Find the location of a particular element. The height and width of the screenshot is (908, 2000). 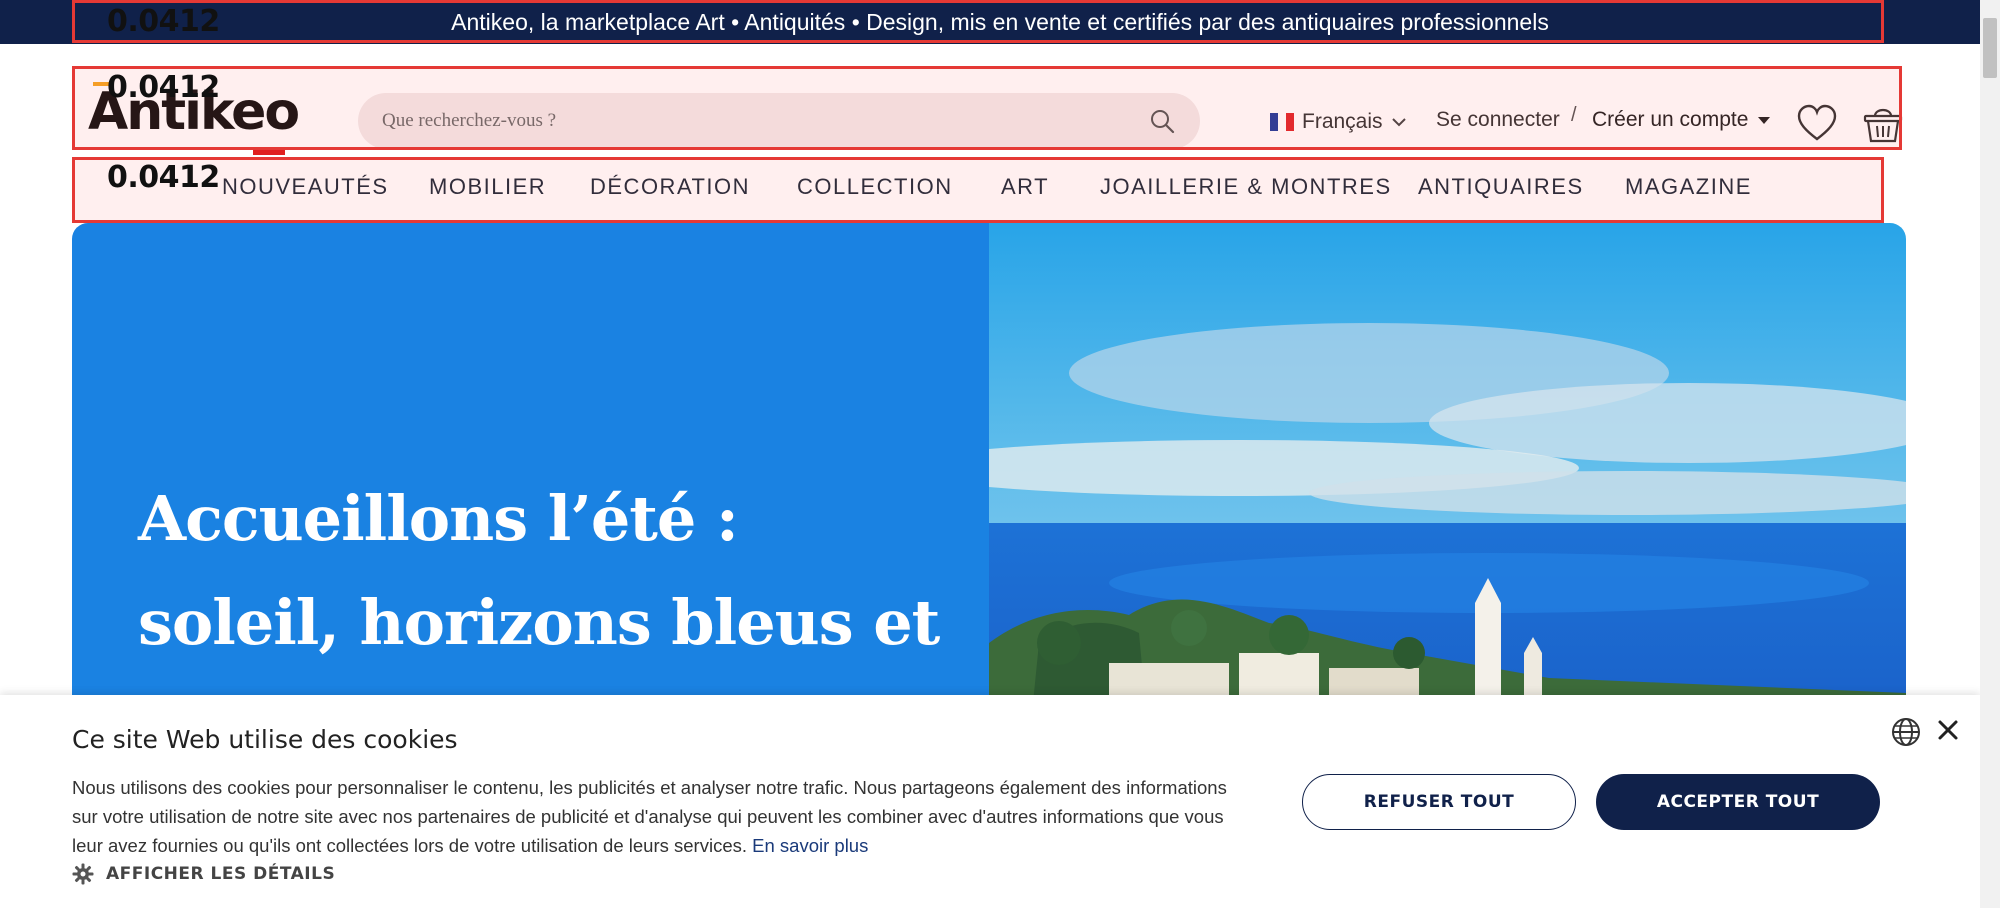

close-icon is located at coordinates (1948, 730).